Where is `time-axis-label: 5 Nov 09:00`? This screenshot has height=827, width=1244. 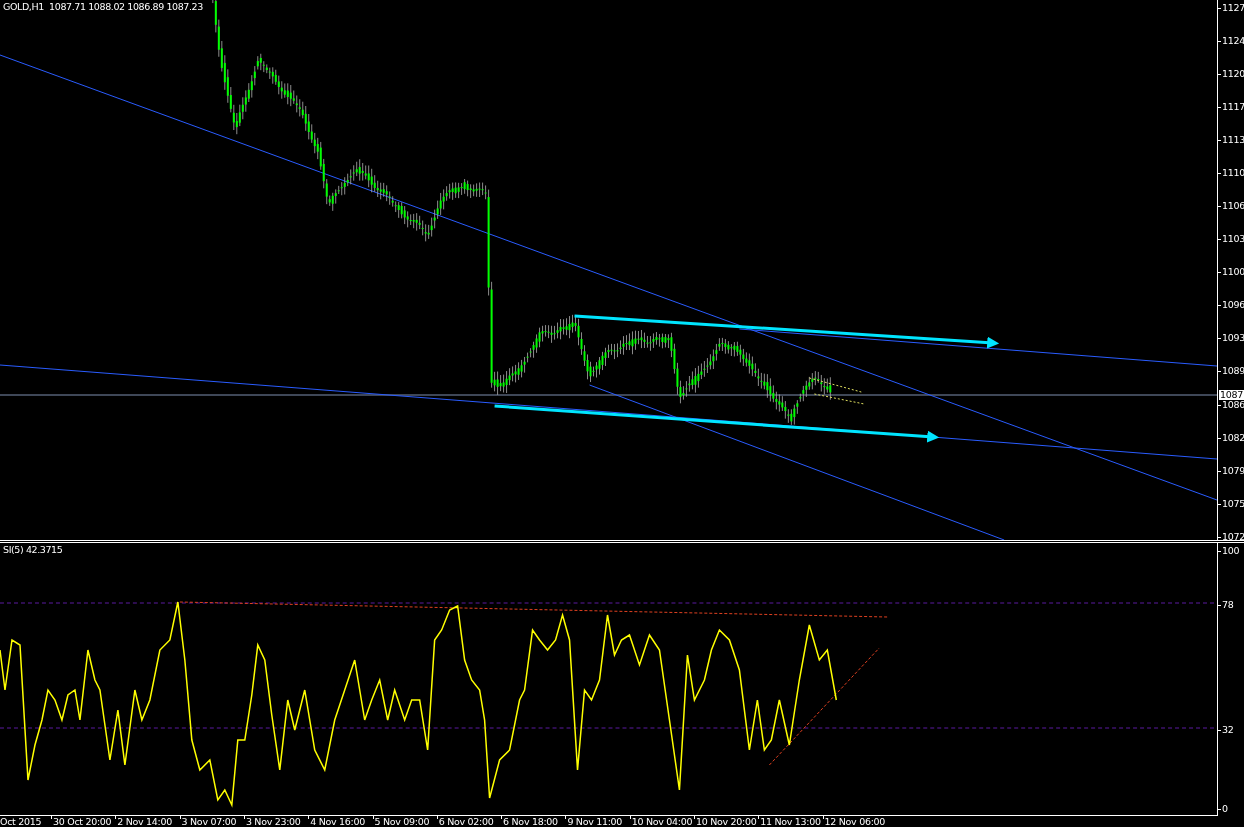 time-axis-label: 5 Nov 09:00 is located at coordinates (402, 821).